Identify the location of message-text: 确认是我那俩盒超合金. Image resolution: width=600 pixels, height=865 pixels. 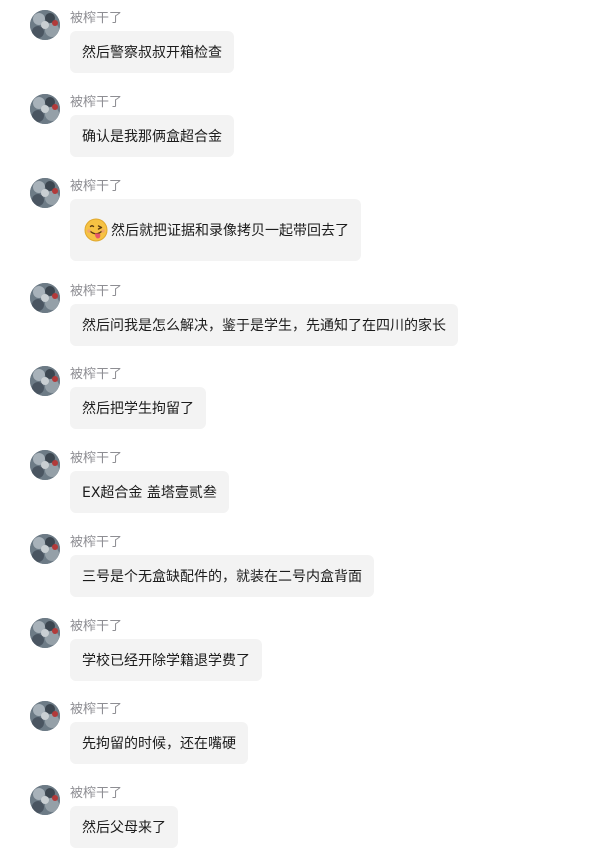
(152, 137).